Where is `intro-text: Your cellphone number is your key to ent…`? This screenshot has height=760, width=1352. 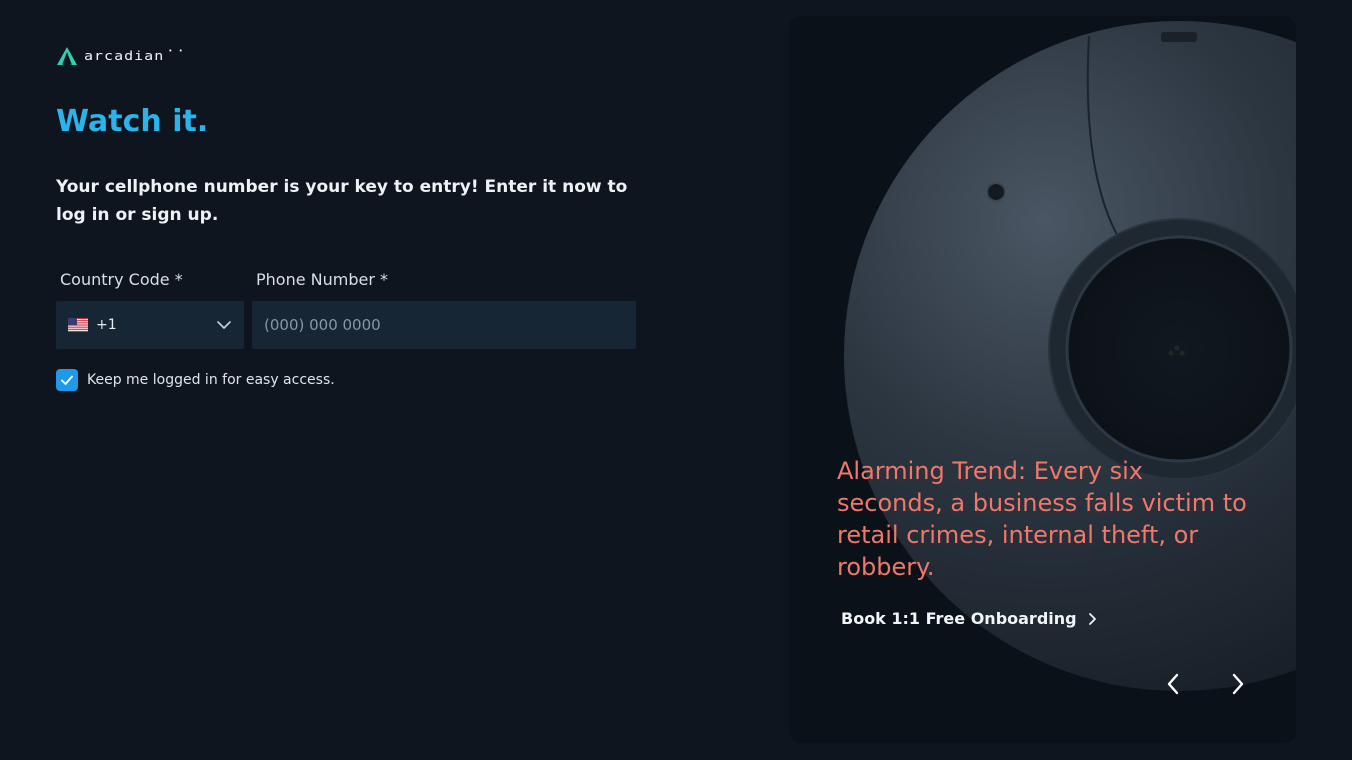 intro-text: Your cellphone number is your key to ent… is located at coordinates (342, 201).